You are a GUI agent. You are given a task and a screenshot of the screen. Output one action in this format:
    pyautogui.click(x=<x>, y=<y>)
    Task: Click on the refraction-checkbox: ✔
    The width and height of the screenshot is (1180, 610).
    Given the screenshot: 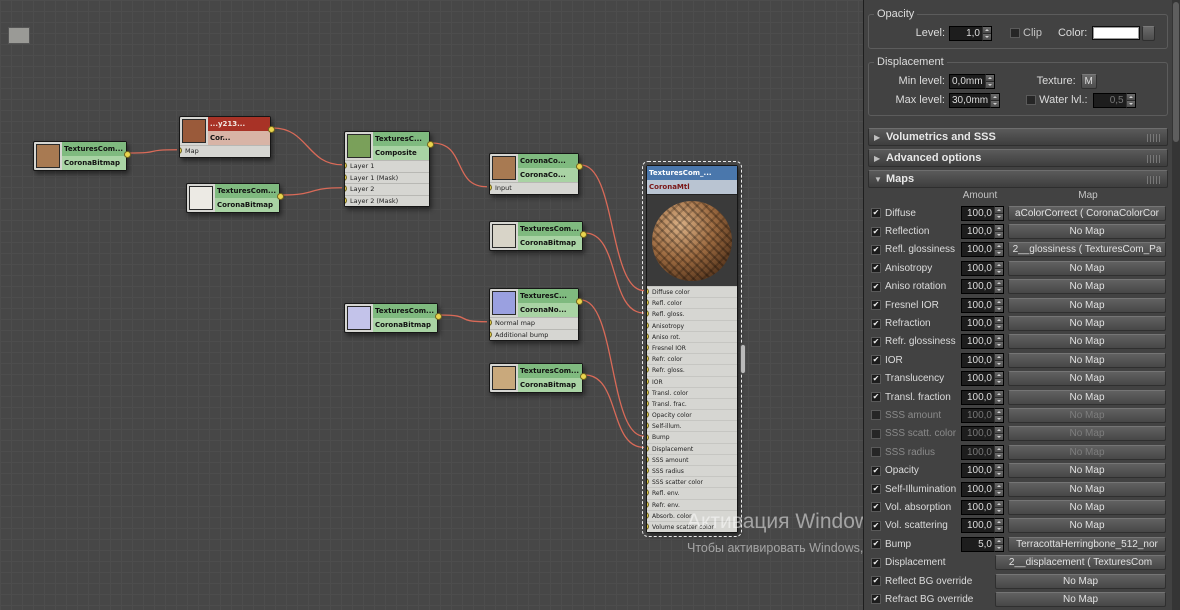 What is the action you would take?
    pyautogui.click(x=876, y=323)
    